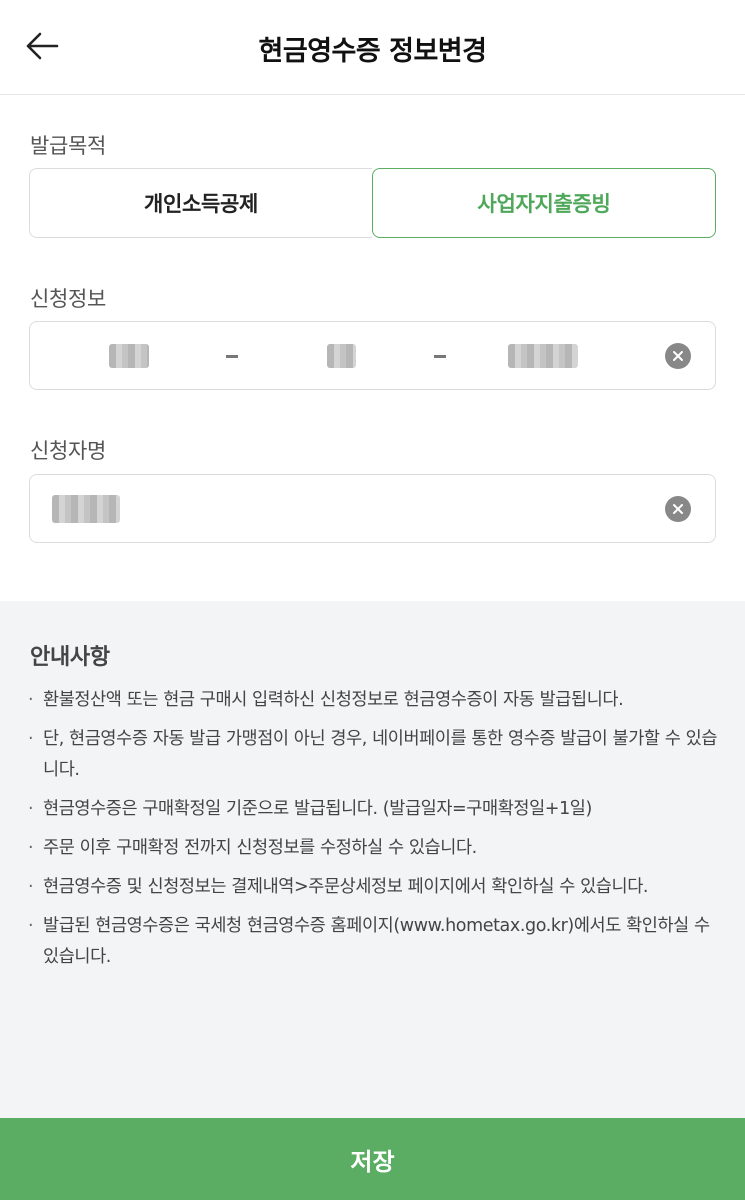  I want to click on masked-value-part2, so click(341, 356).